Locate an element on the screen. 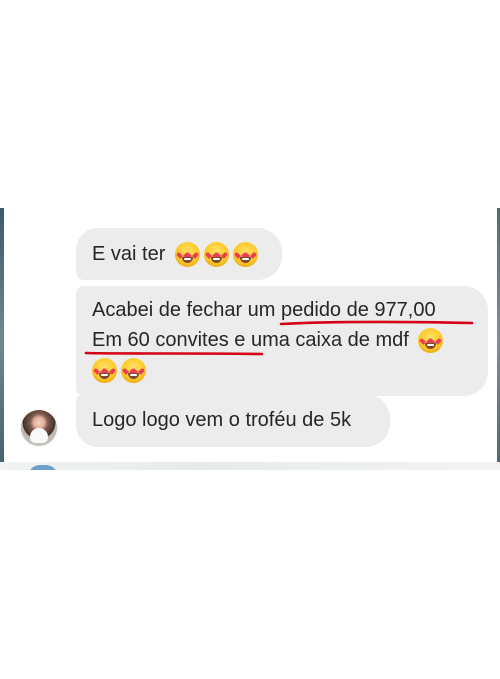 This screenshot has width=500, height=679. message-text-2a: Acabei de fechar um is located at coordinates (186, 310).